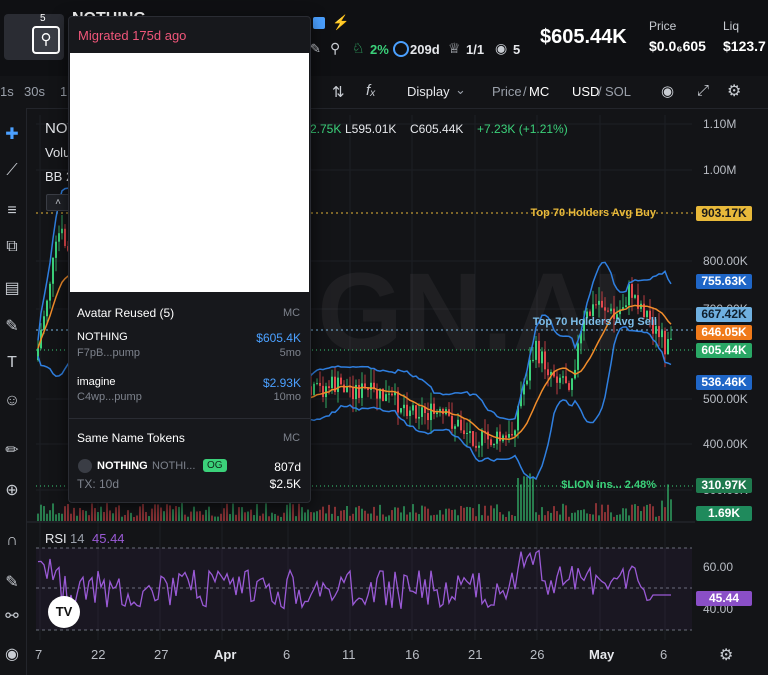 The width and height of the screenshot is (768, 675). Describe the element at coordinates (12, 401) in the screenshot. I see `emoji-icon: ☺` at that location.